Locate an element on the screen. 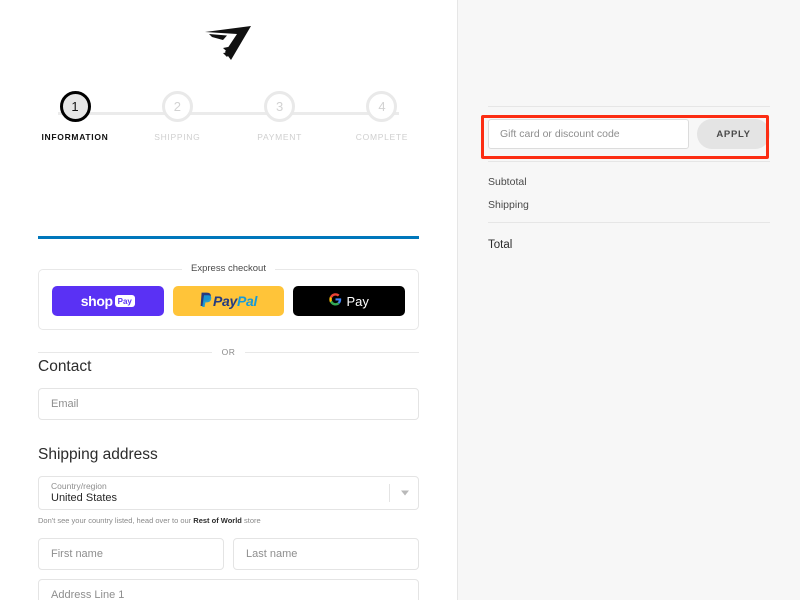 The image size is (800, 600). or-divider-line-left is located at coordinates (125, 352).